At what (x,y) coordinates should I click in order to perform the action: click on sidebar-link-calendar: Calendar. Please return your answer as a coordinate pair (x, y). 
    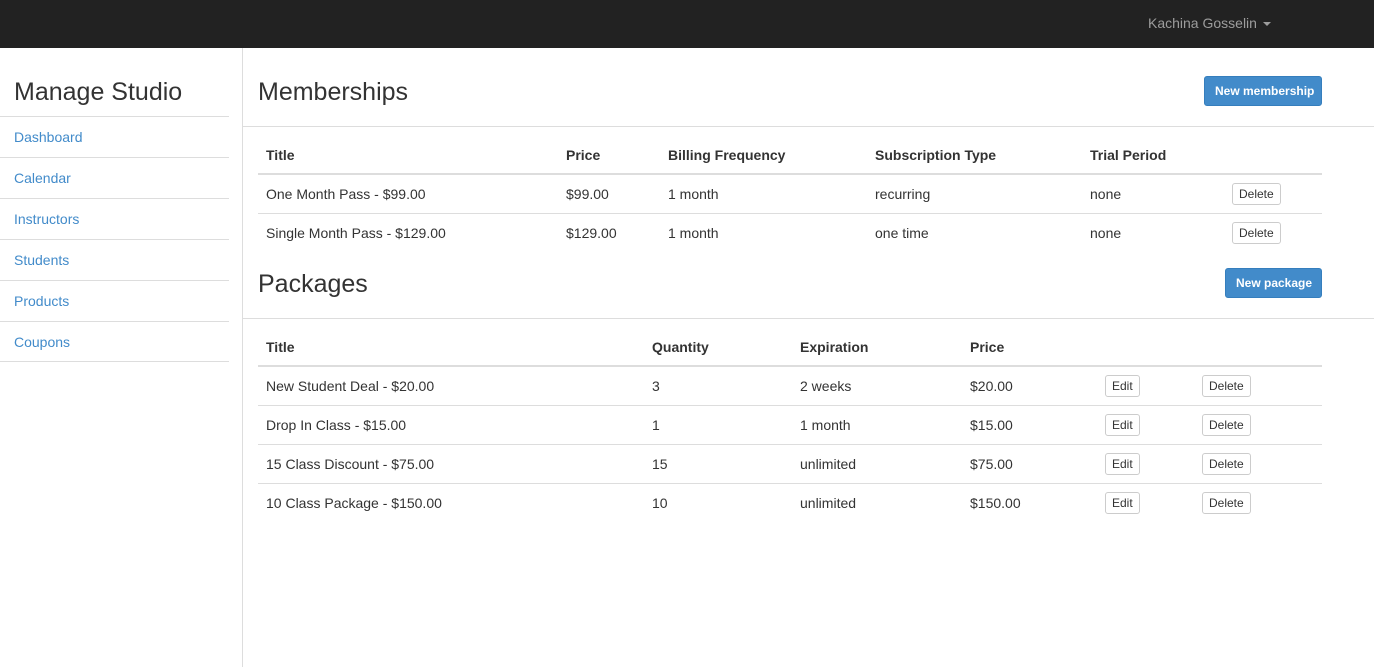
    Looking at the image, I should click on (114, 178).